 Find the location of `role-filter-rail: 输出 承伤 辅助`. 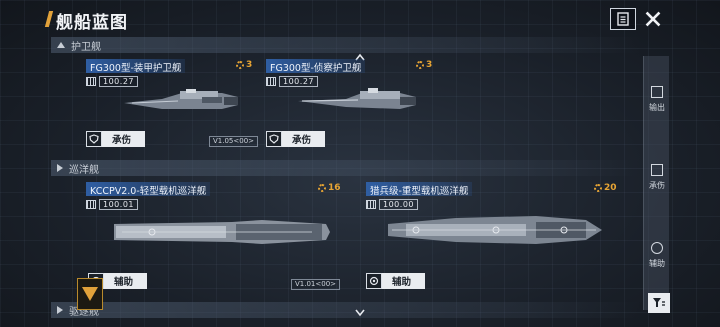

role-filter-rail: 输出 承伤 辅助 is located at coordinates (656, 183).